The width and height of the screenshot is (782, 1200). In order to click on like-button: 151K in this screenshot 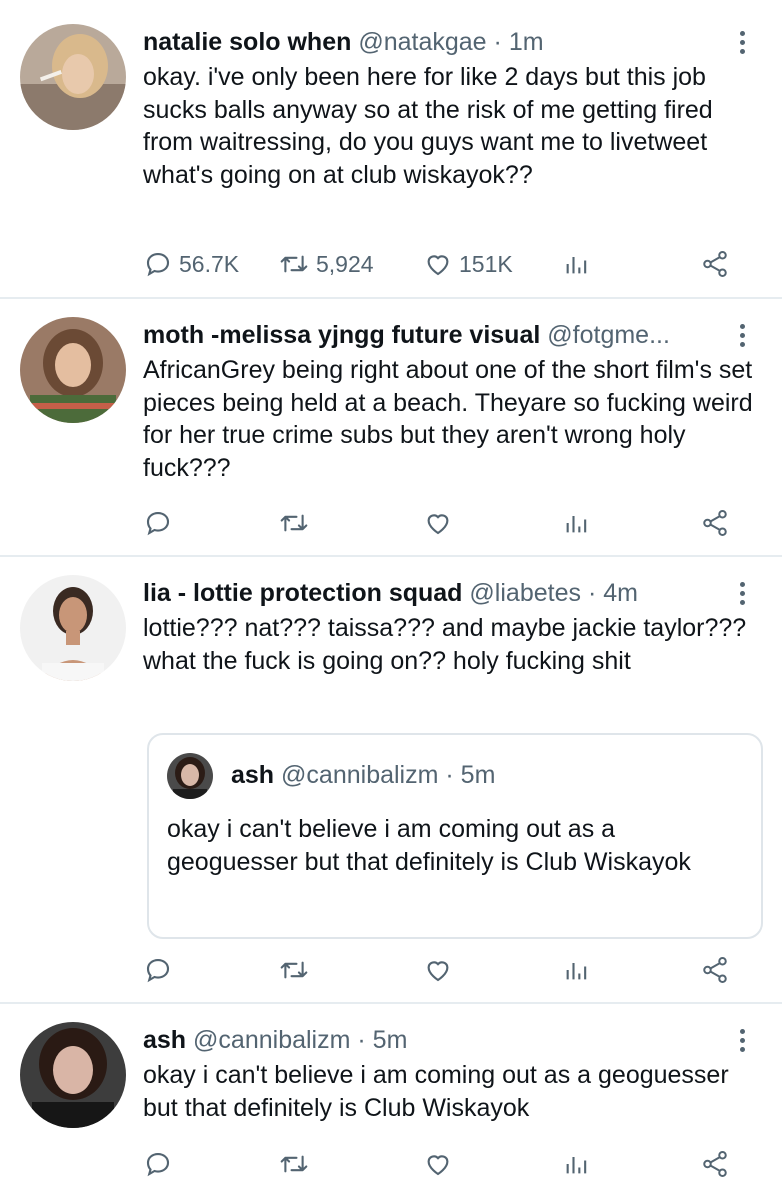, I will do `click(468, 264)`.